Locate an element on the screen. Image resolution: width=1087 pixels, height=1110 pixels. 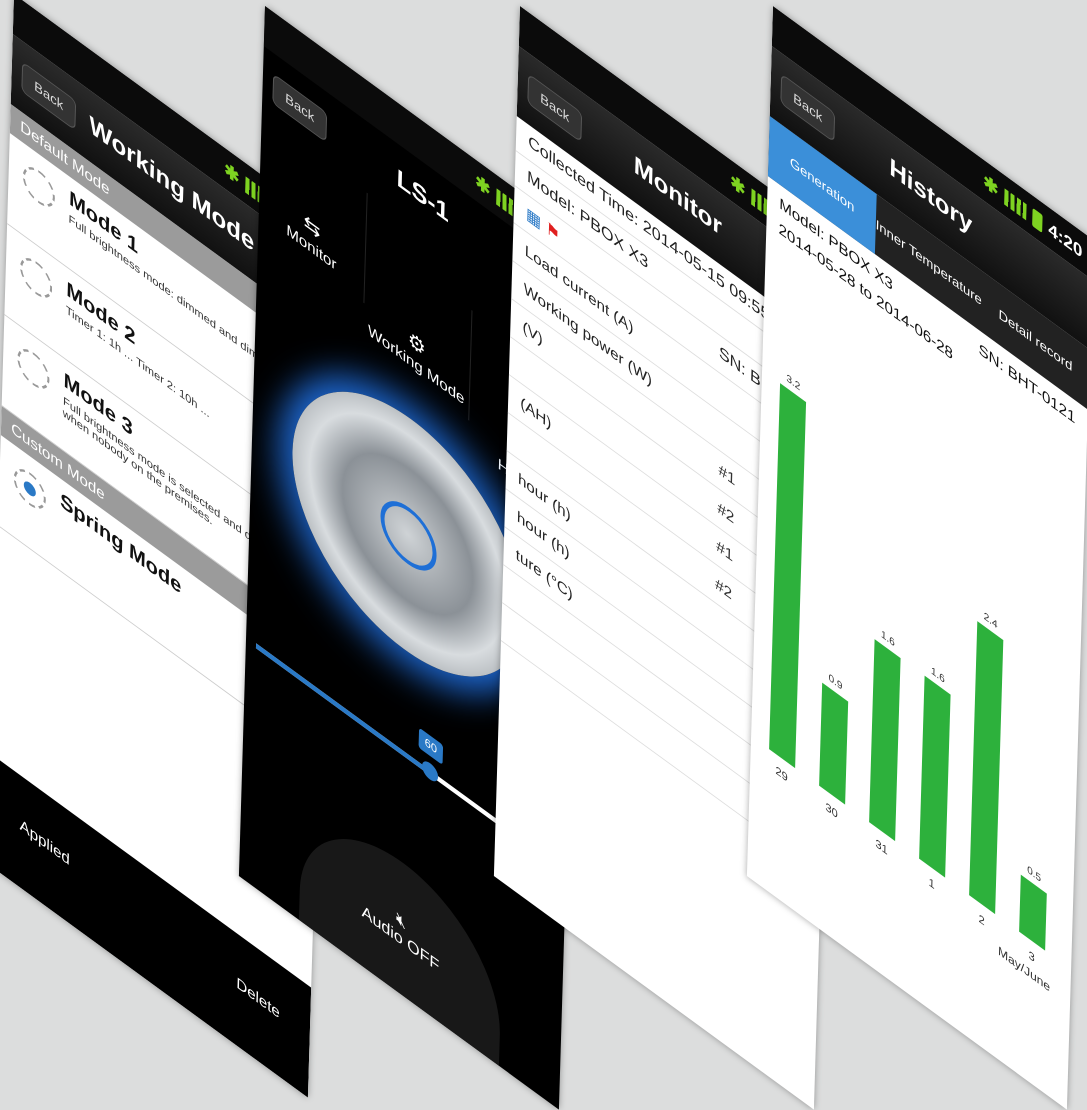
slider-thumb is located at coordinates (430, 771).